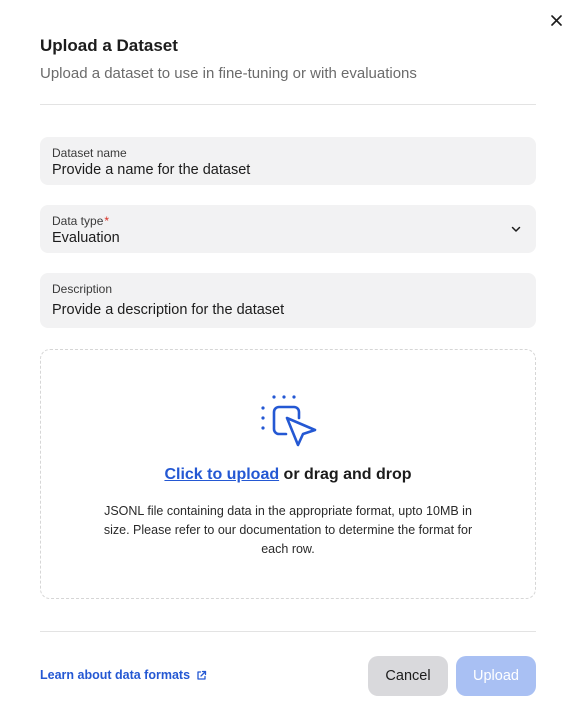  What do you see at coordinates (89, 153) in the screenshot?
I see `dataset-name-label: Dataset name` at bounding box center [89, 153].